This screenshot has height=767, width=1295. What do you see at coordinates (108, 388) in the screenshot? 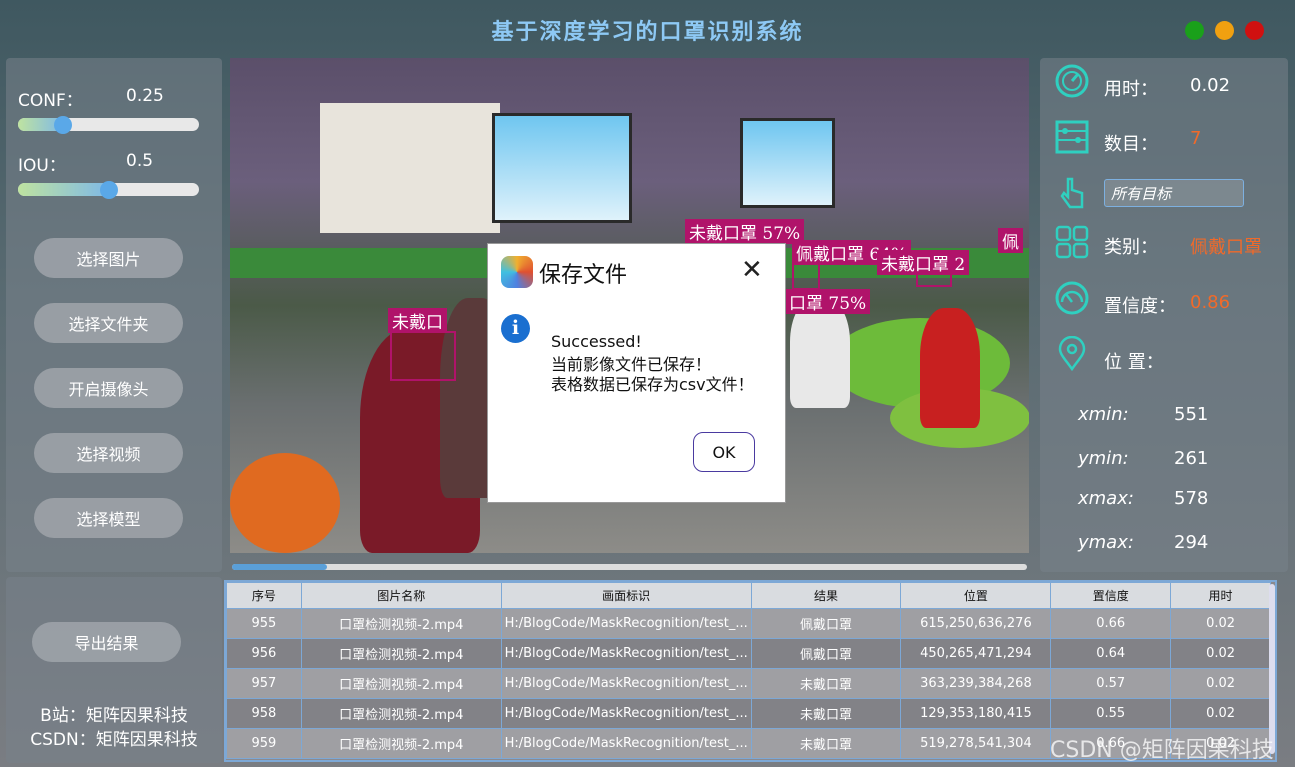
I see `open-camera-button: 开启摄像头` at bounding box center [108, 388].